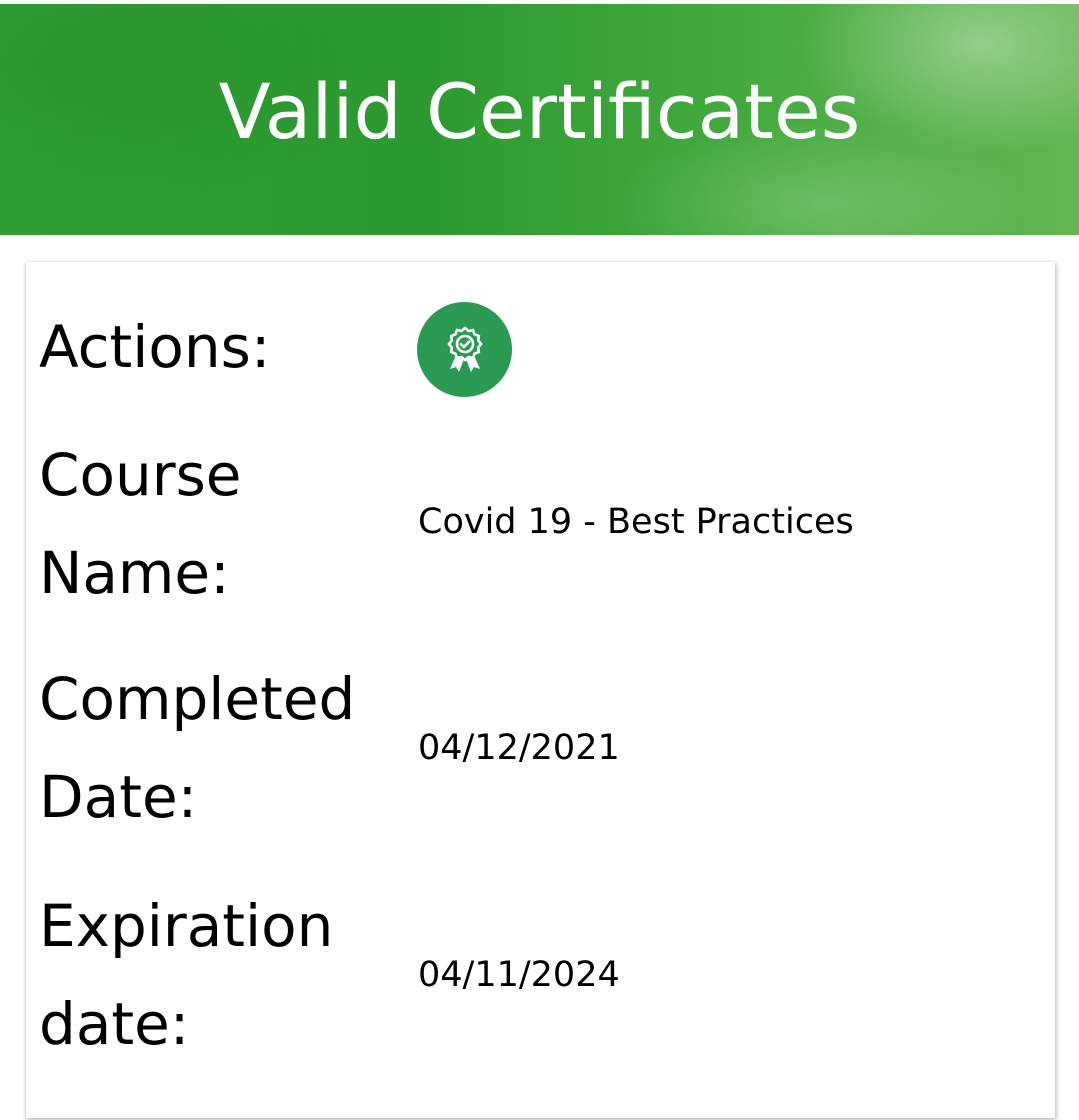 This screenshot has width=1079, height=1120. What do you see at coordinates (140, 524) in the screenshot?
I see `course-name-label: Course Name:` at bounding box center [140, 524].